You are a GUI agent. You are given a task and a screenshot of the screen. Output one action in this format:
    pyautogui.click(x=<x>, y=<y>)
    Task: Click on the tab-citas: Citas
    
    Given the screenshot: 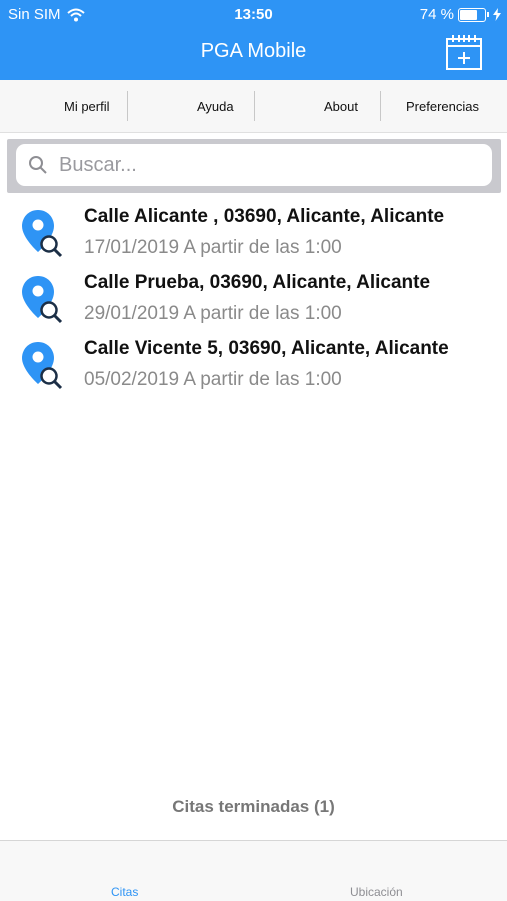 What is the action you would take?
    pyautogui.click(x=124, y=892)
    